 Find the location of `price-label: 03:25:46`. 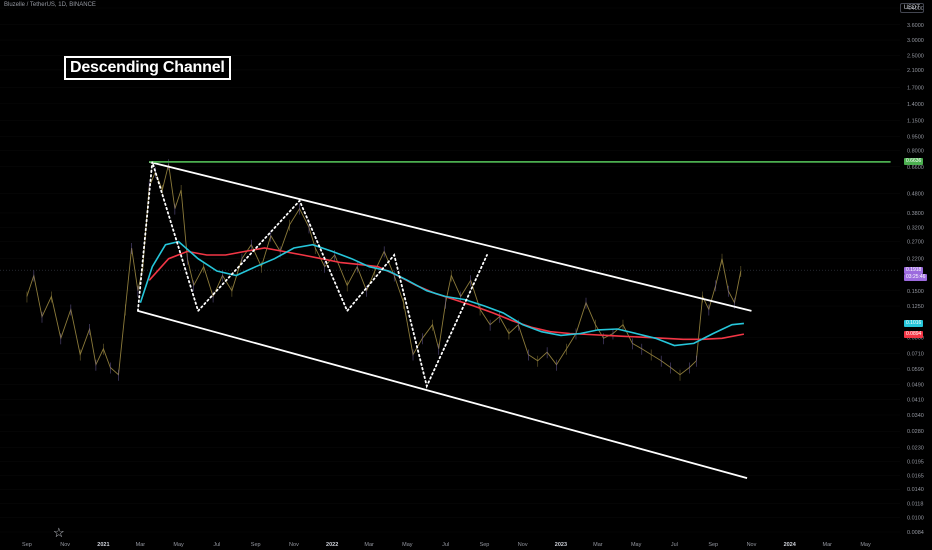

price-label: 03:25:46 is located at coordinates (916, 277).